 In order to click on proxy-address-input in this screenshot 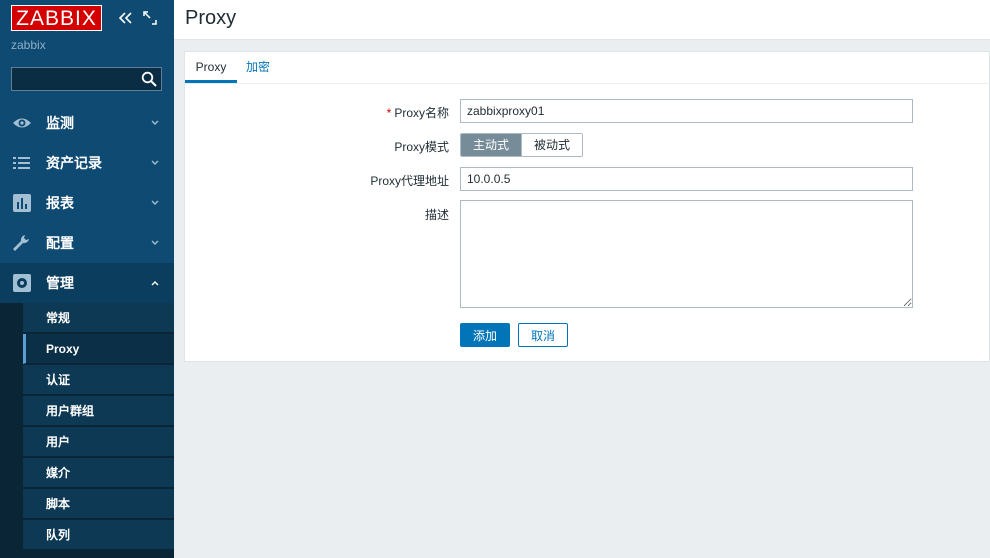, I will do `click(686, 179)`.